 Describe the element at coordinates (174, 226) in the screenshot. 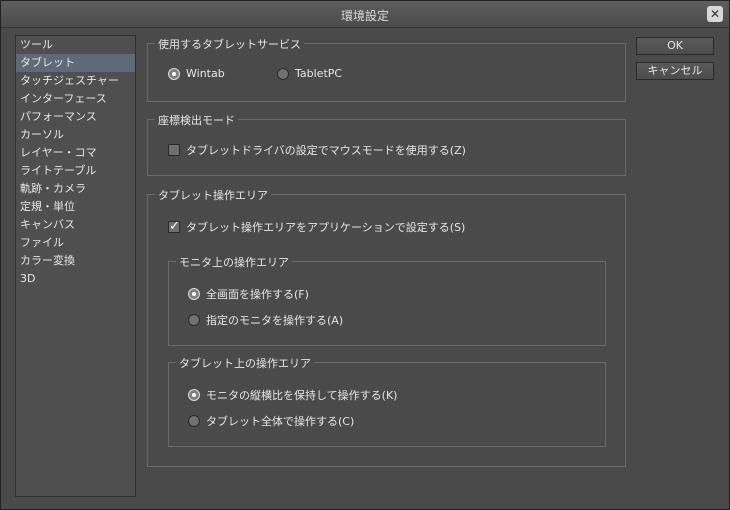

I see `checkbox-checked-icon` at that location.